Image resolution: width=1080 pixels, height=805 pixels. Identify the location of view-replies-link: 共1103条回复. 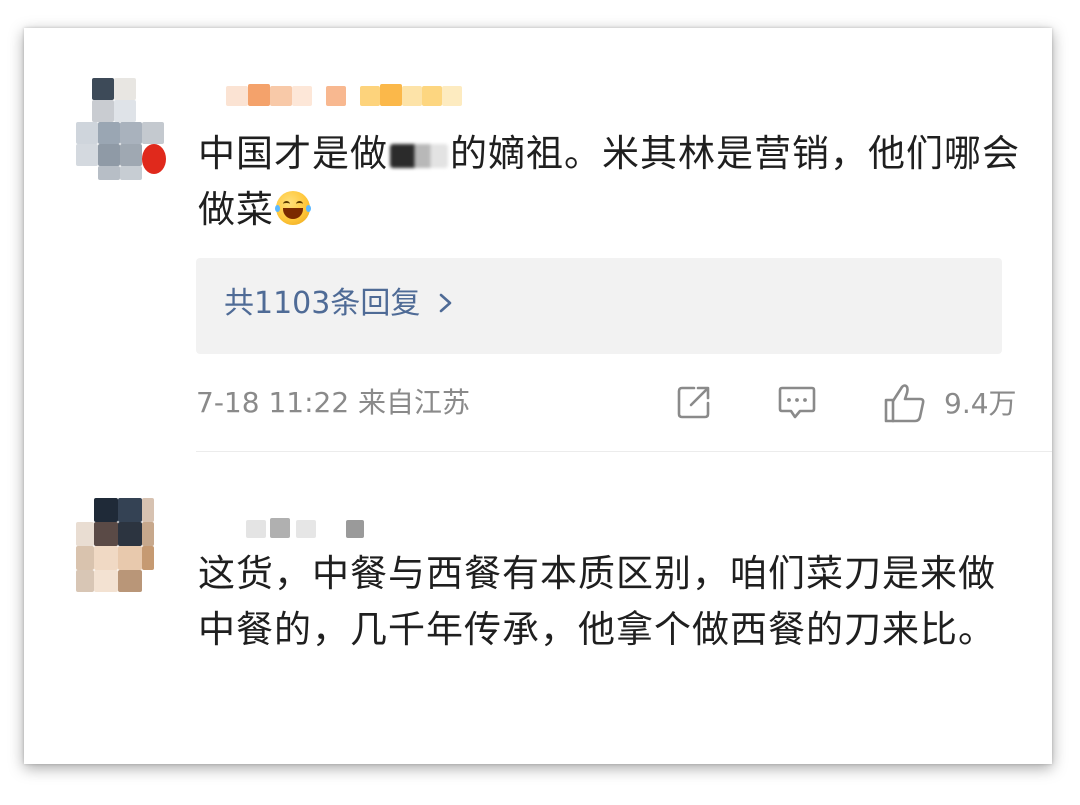
(339, 304).